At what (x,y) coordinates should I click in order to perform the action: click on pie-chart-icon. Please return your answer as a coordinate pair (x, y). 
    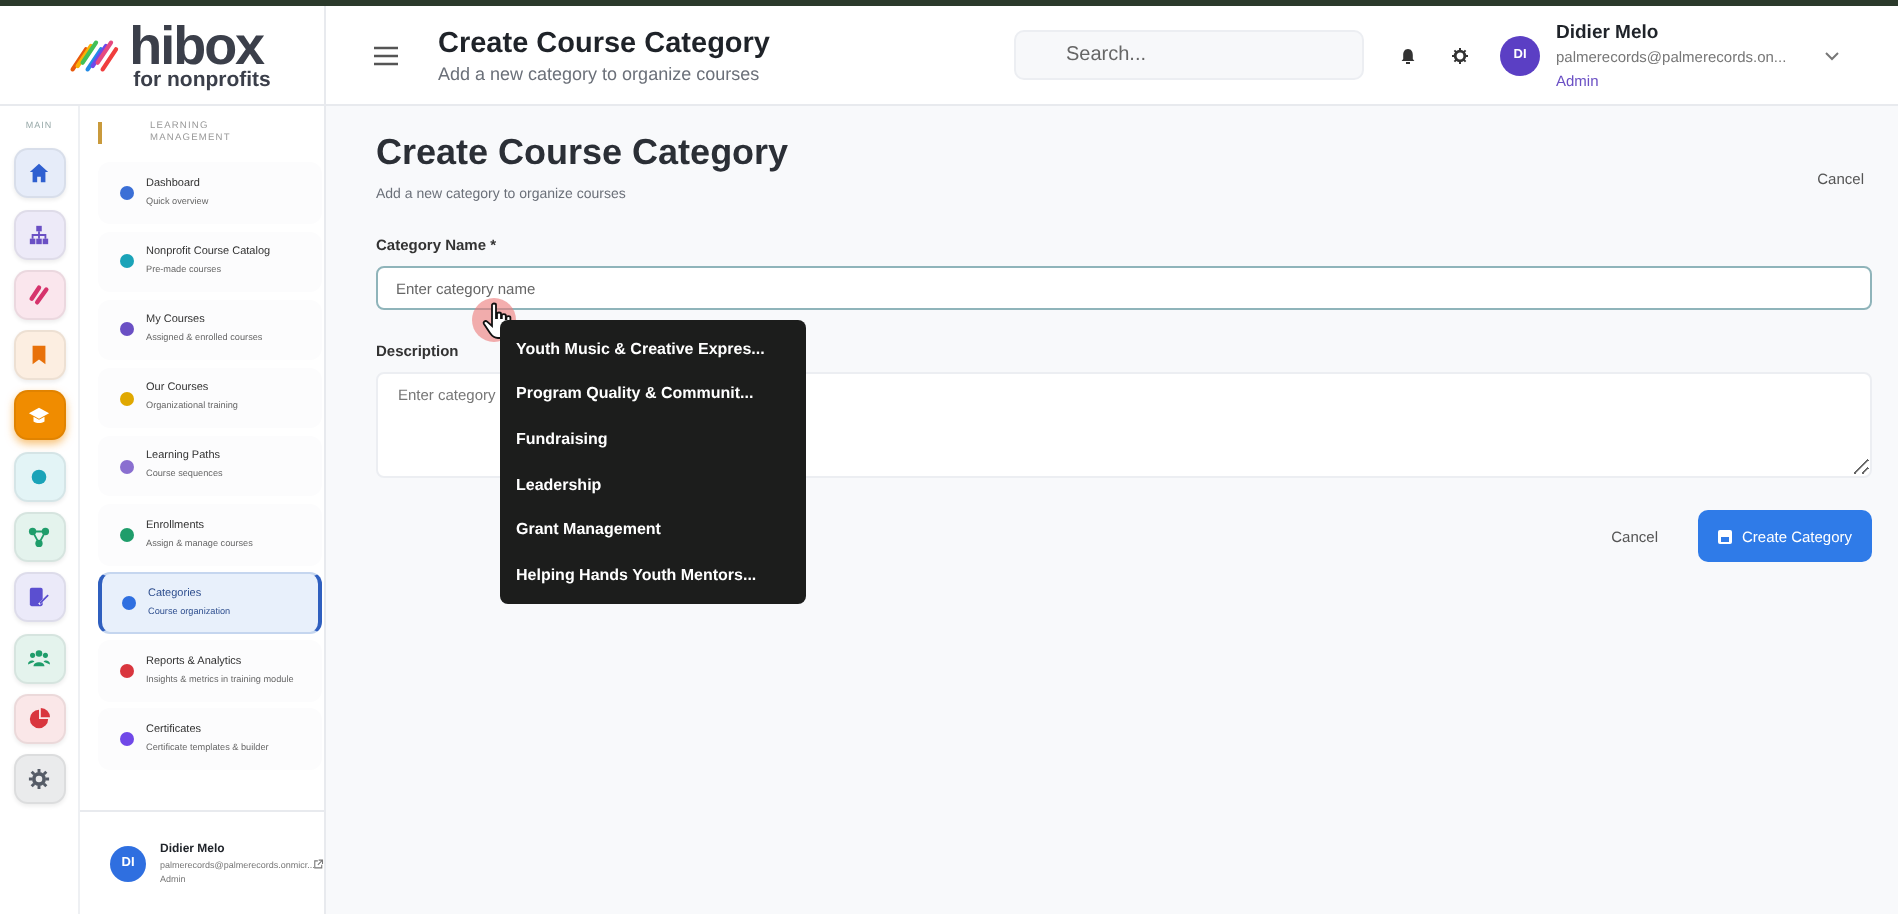
    Looking at the image, I should click on (39, 718).